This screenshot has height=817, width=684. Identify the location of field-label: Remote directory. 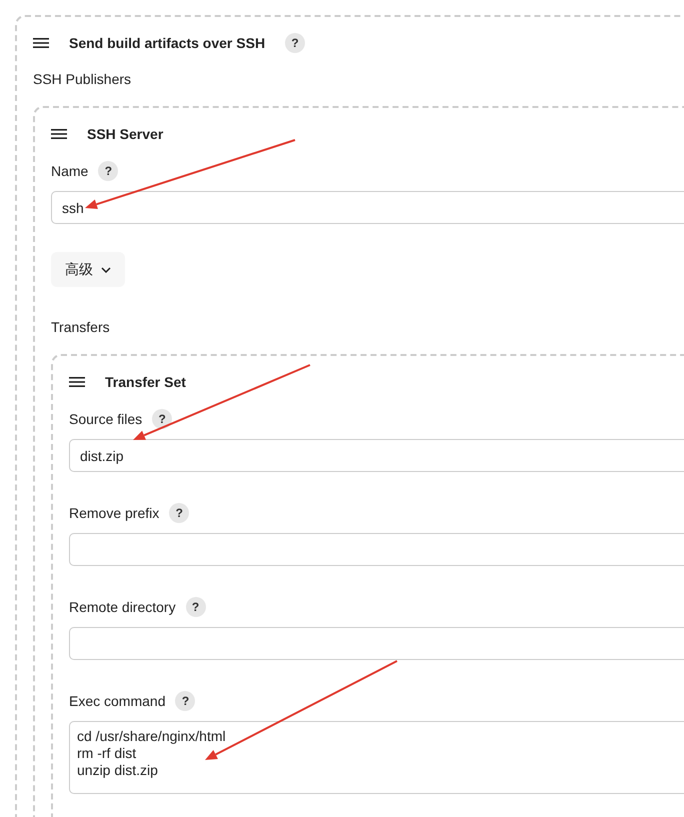
(122, 607).